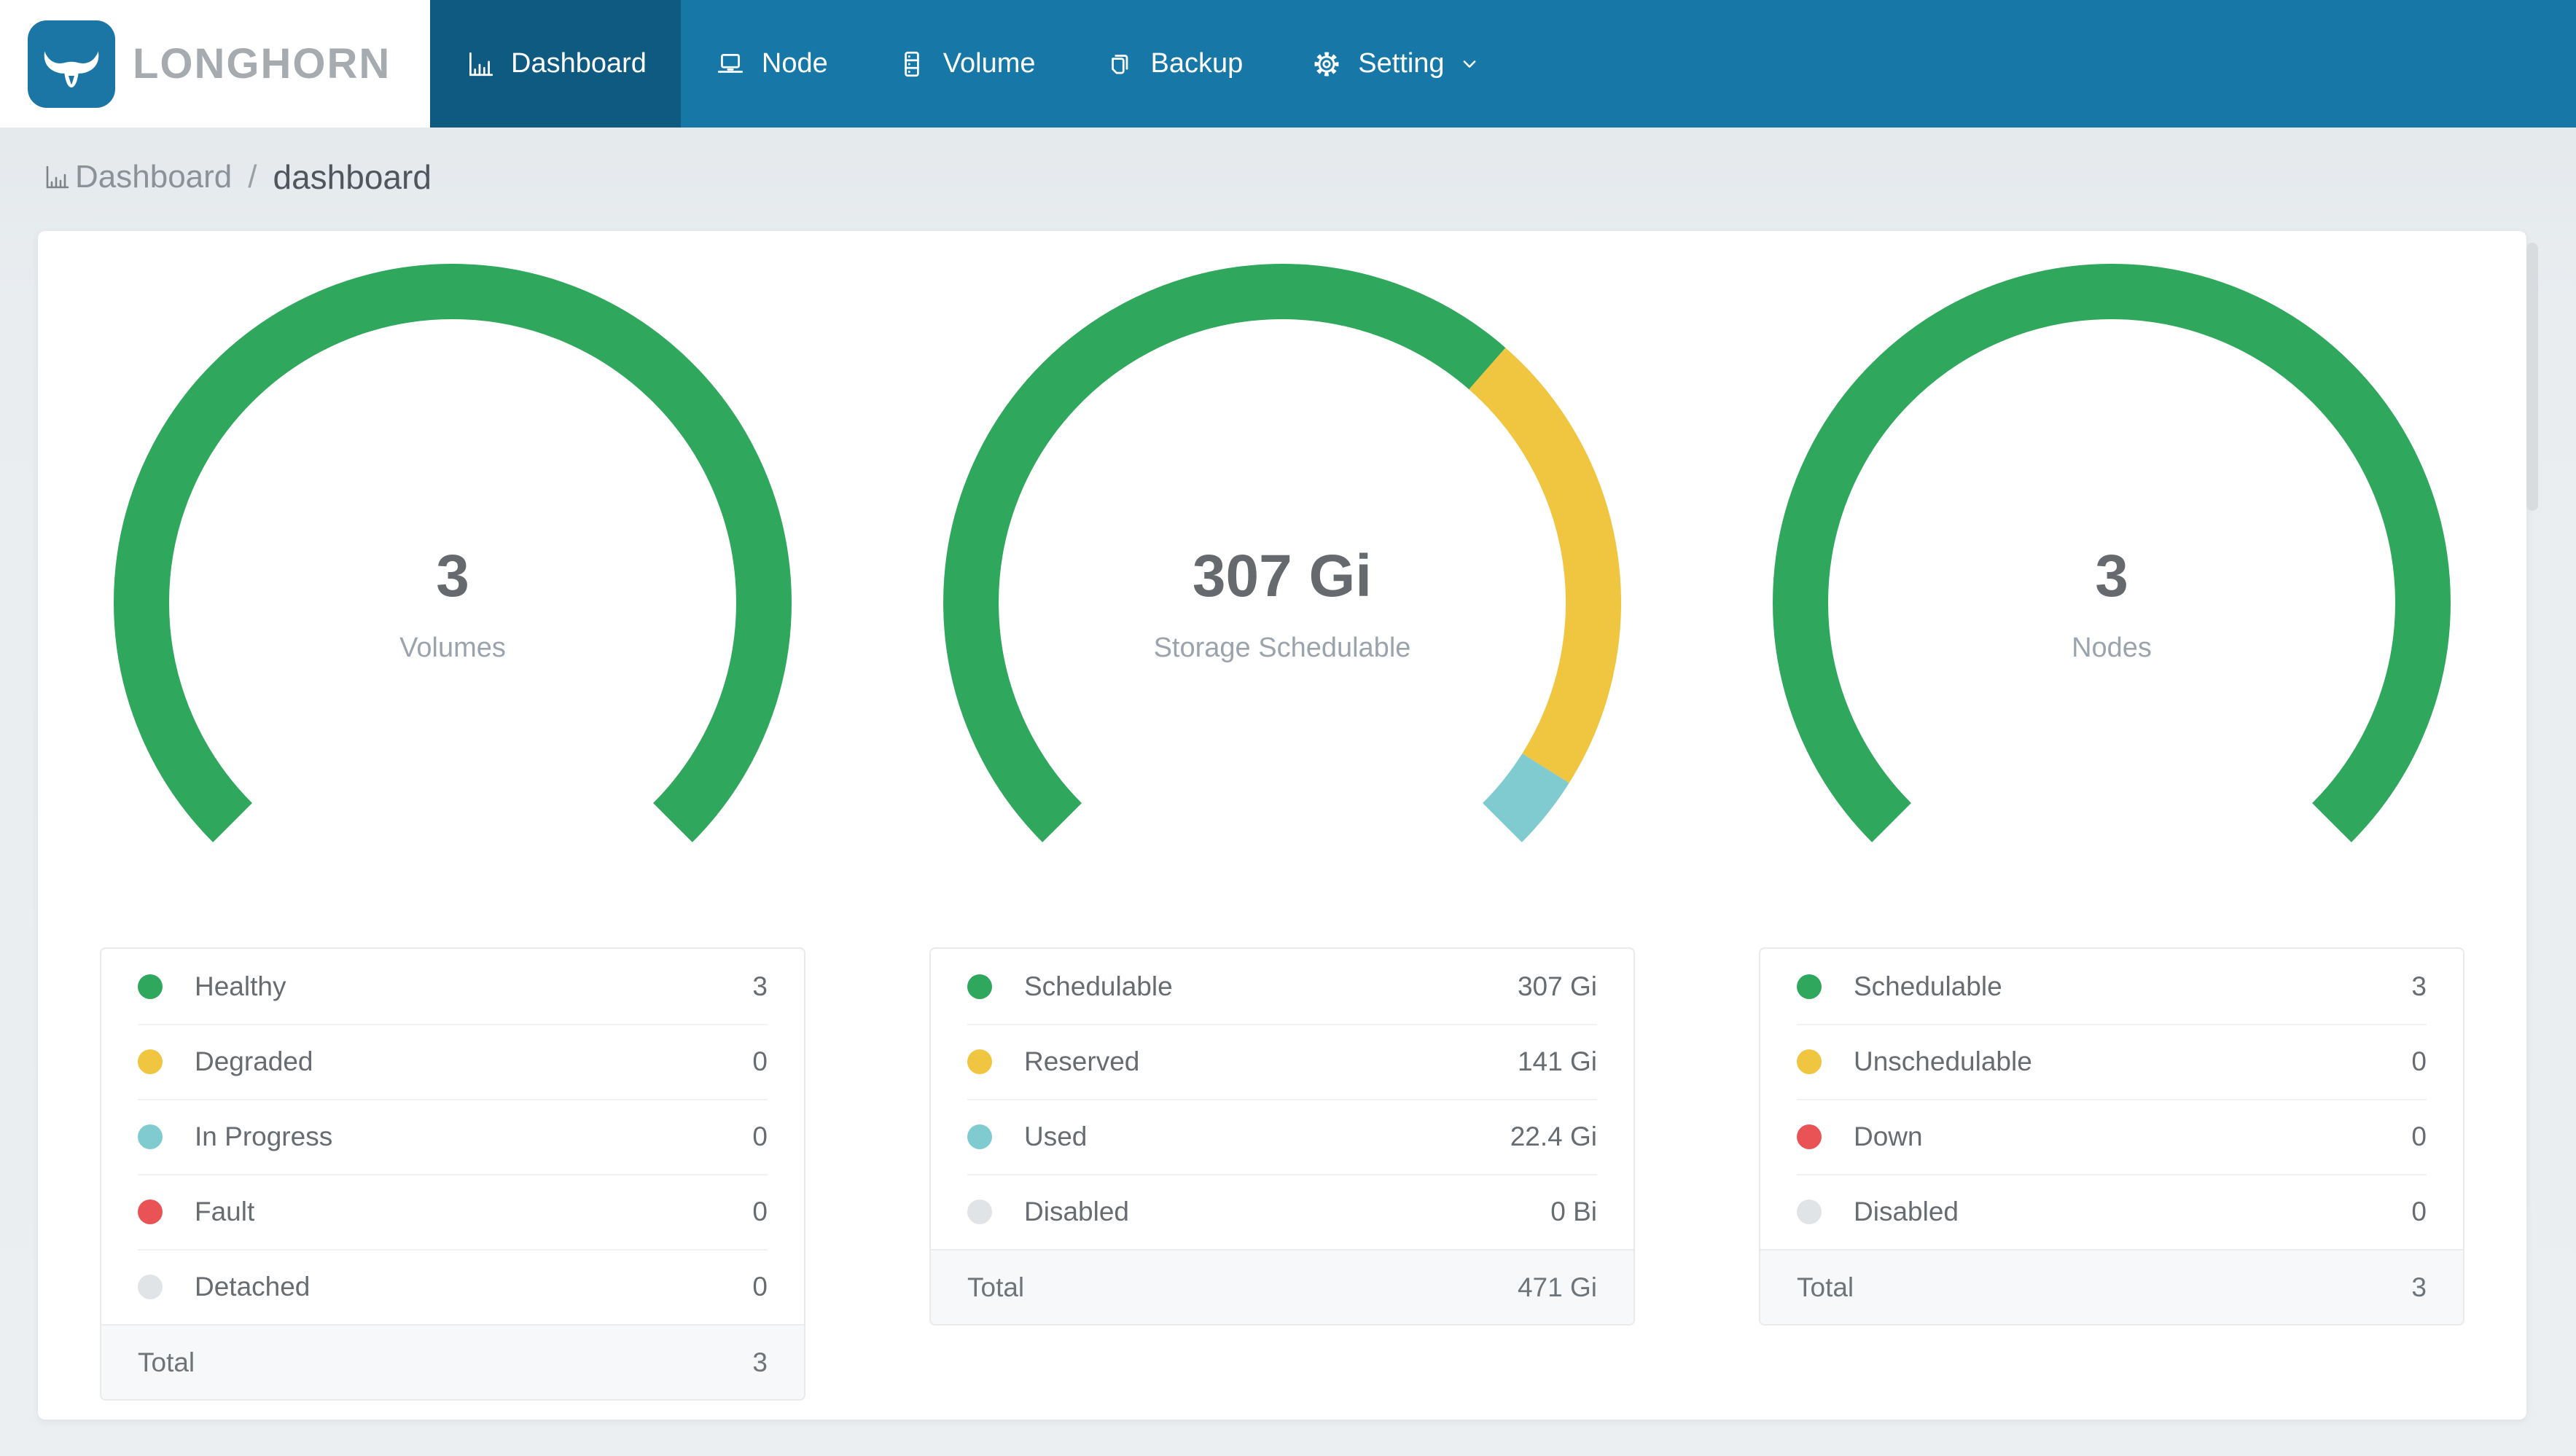 Image resolution: width=2576 pixels, height=1456 pixels. What do you see at coordinates (1282, 647) in the screenshot?
I see `storage-label: Storage Schedulable` at bounding box center [1282, 647].